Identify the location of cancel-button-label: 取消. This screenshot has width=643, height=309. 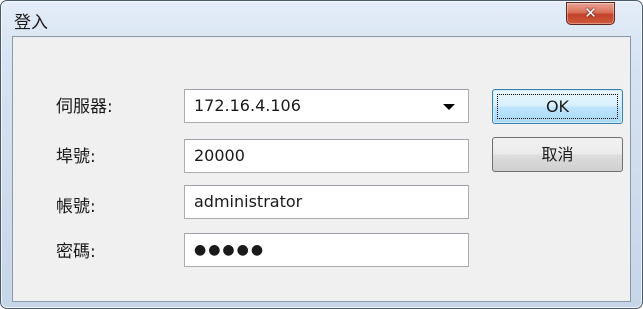
(557, 154).